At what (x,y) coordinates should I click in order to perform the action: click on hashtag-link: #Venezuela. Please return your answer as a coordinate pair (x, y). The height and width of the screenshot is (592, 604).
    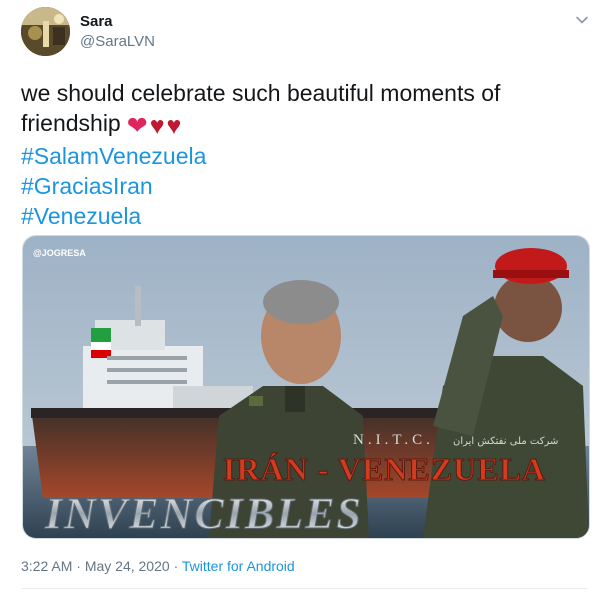
    Looking at the image, I should click on (301, 216).